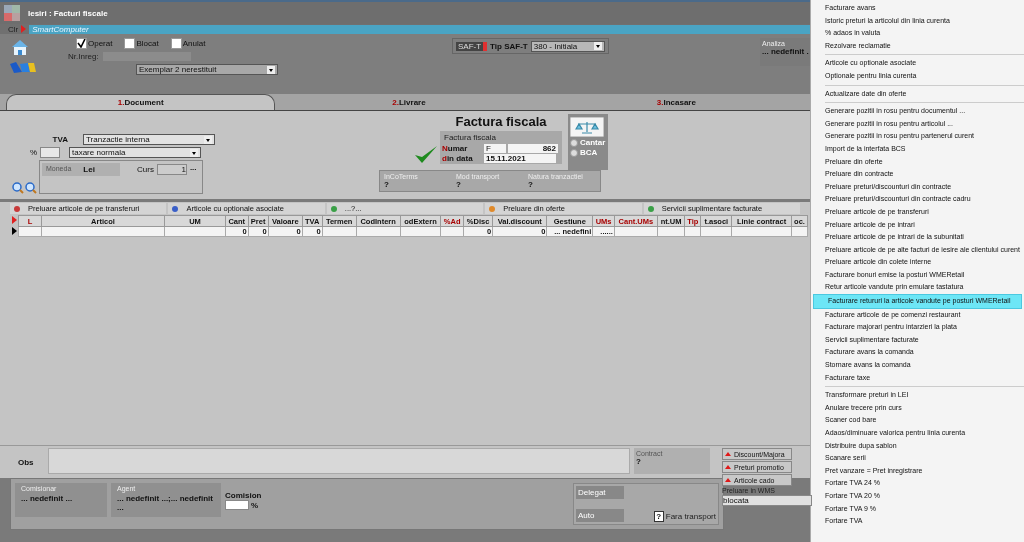 The height and width of the screenshot is (542, 1024). Describe the element at coordinates (767, 500) in the screenshot. I see `input-field: blocata` at that location.